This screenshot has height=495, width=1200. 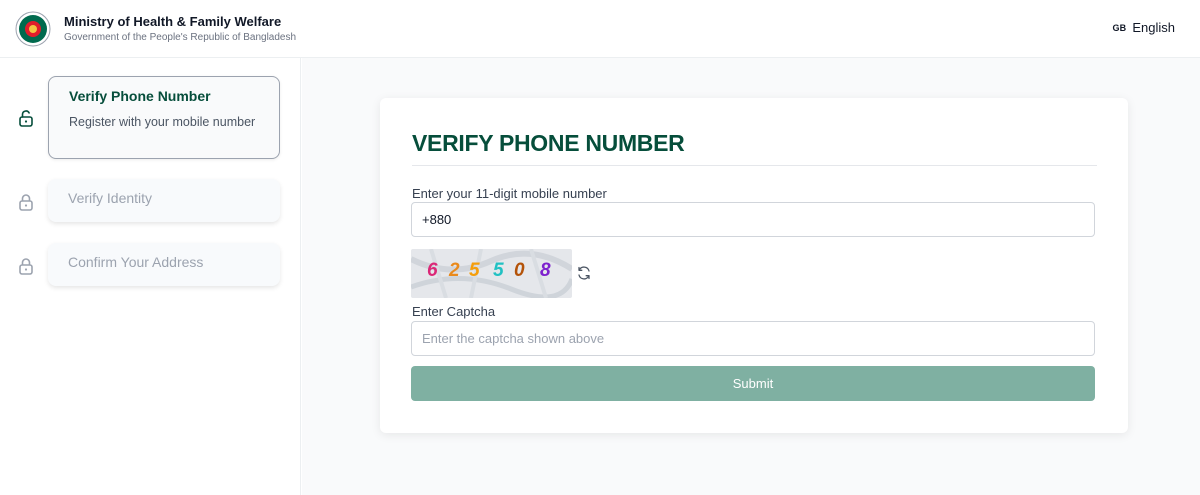 I want to click on language-code: GB, so click(x=1119, y=27).